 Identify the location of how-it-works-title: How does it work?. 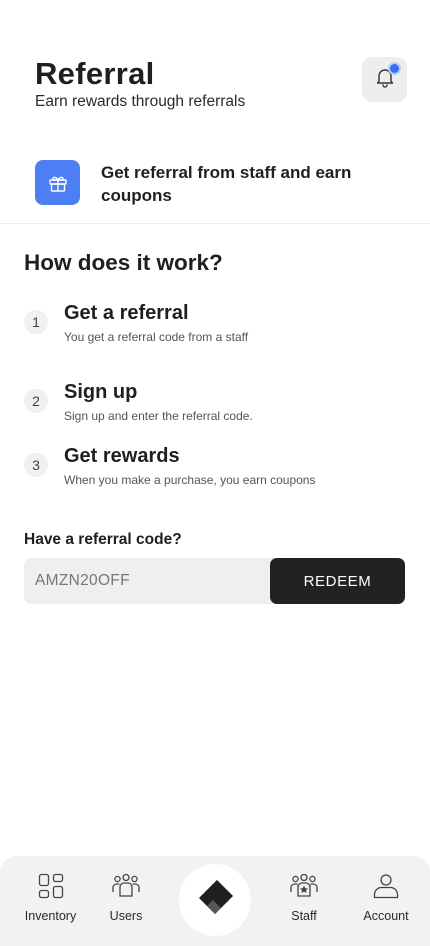
(123, 262).